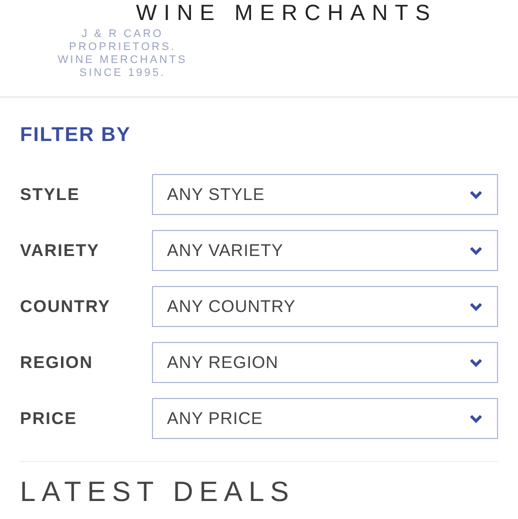  What do you see at coordinates (325, 250) in the screenshot?
I see `filter-dropdown: ANY VARIETY` at bounding box center [325, 250].